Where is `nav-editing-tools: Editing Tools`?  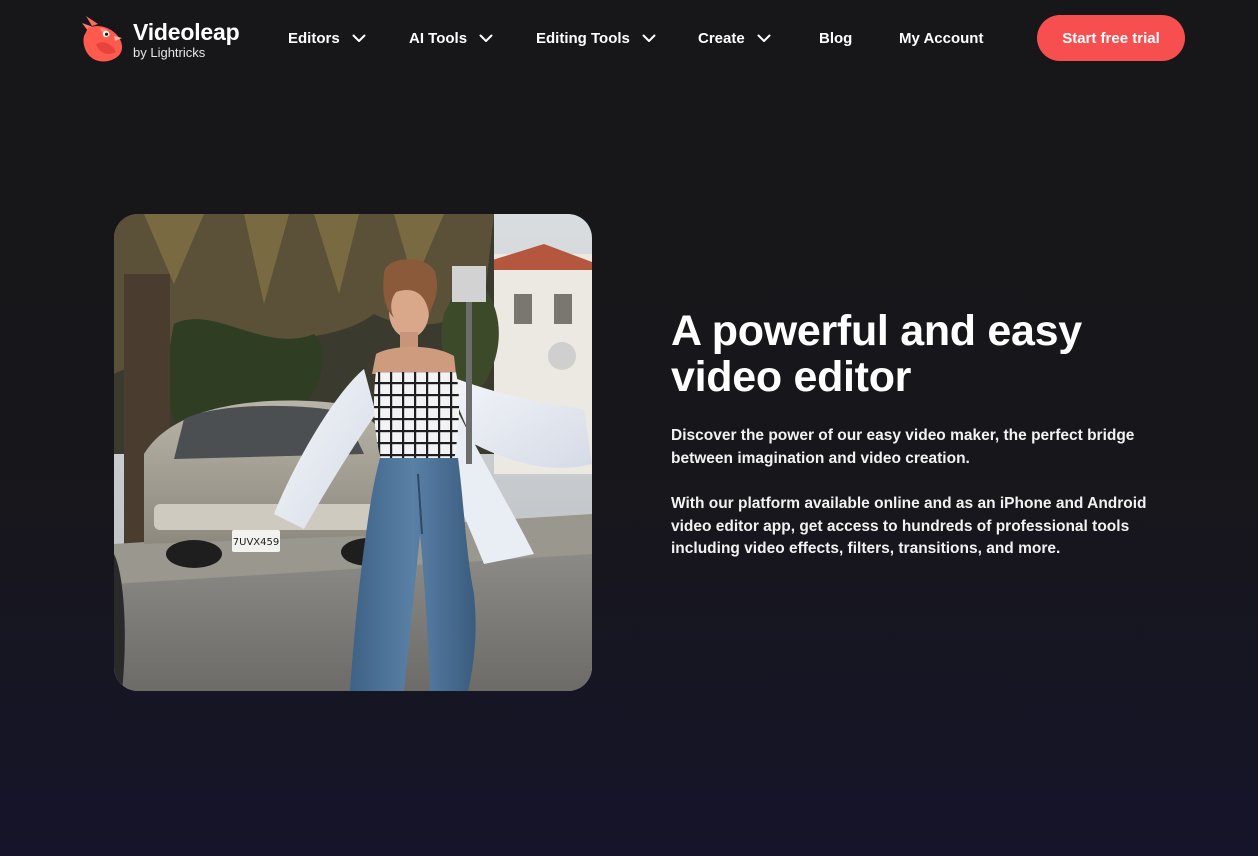
nav-editing-tools: Editing Tools is located at coordinates (596, 38).